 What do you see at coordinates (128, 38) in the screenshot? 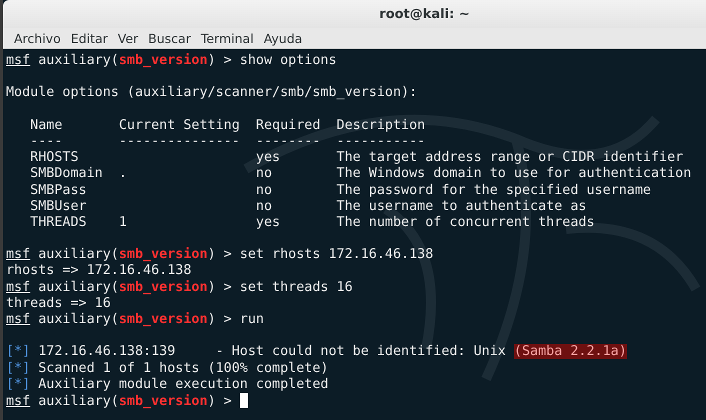
I see `menu-item: Ver` at bounding box center [128, 38].